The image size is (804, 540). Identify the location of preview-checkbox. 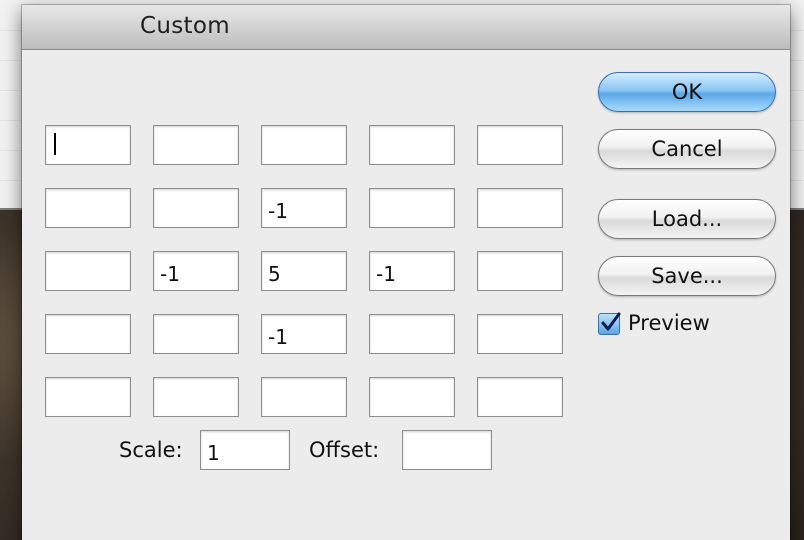
(609, 323).